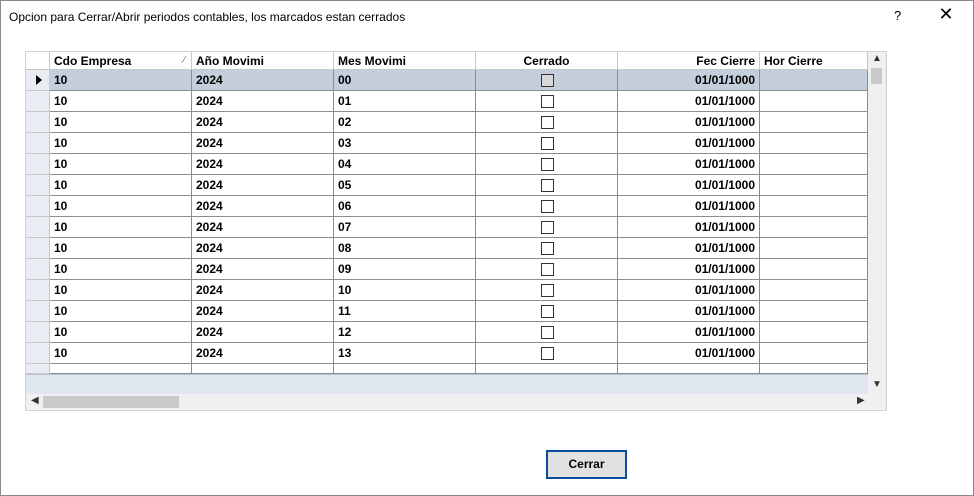 The image size is (974, 496). I want to click on cell-mes: 01, so click(405, 101).